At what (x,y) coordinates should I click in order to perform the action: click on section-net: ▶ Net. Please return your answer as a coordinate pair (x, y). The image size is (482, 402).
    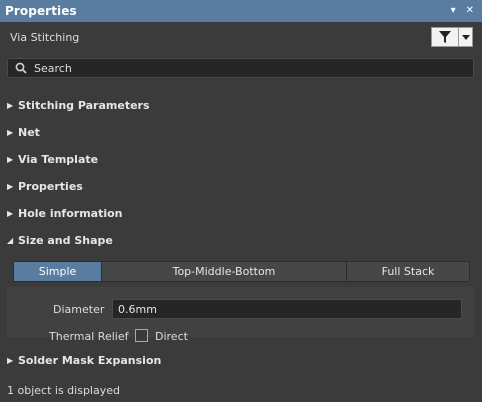
    Looking at the image, I should click on (23, 132).